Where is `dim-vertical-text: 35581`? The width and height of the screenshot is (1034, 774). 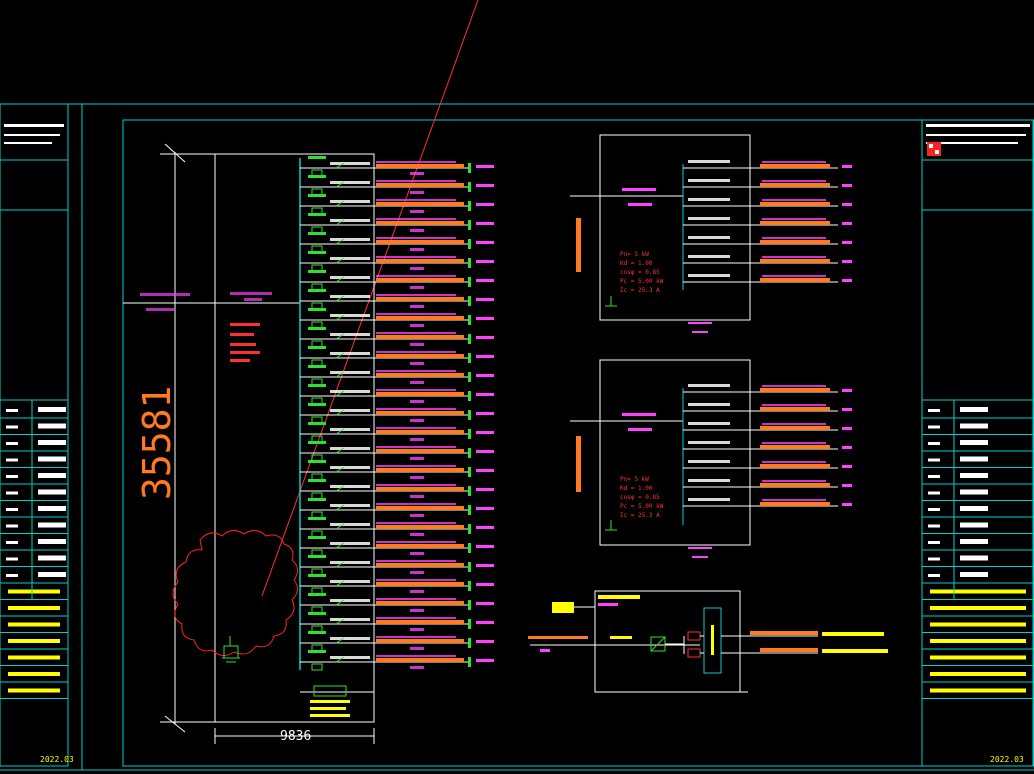
dim-vertical-text: 35581 is located at coordinates (157, 443).